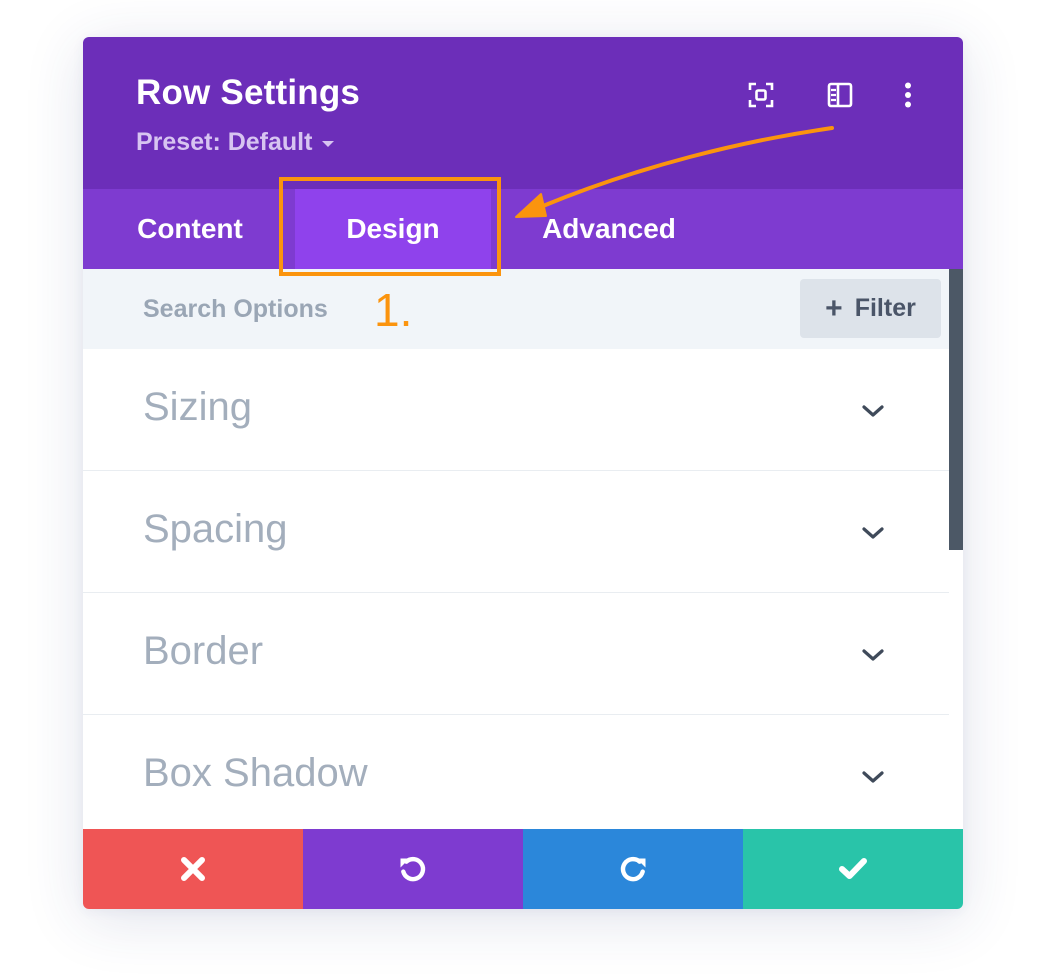 The height and width of the screenshot is (980, 1044). Describe the element at coordinates (523, 113) in the screenshot. I see `modal-header: Row Settings Preset: Default` at that location.